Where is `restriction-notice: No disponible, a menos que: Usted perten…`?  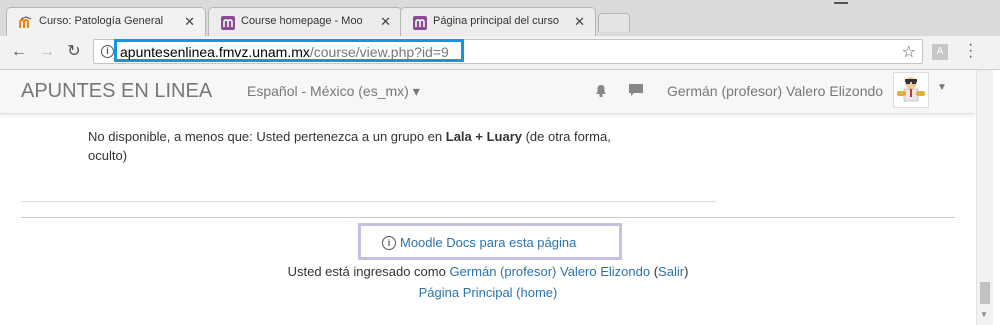 restriction-notice: No disponible, a menos que: Usted perten… is located at coordinates (368, 146).